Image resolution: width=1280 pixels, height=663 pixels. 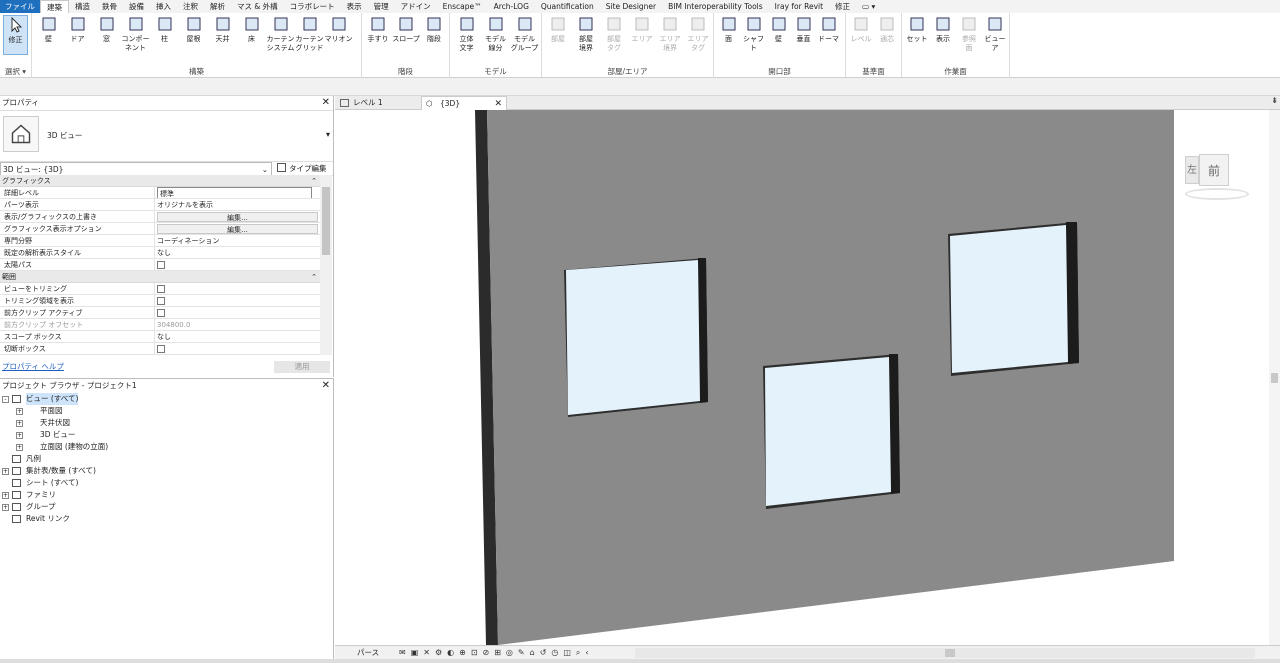 What do you see at coordinates (778, 29) in the screenshot?
I see `opening-button-2: 壁` at bounding box center [778, 29].